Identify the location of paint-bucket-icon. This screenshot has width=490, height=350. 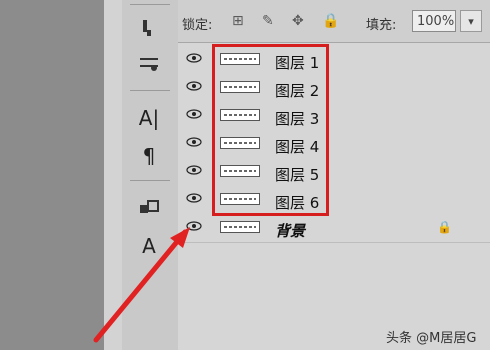
(149, 28).